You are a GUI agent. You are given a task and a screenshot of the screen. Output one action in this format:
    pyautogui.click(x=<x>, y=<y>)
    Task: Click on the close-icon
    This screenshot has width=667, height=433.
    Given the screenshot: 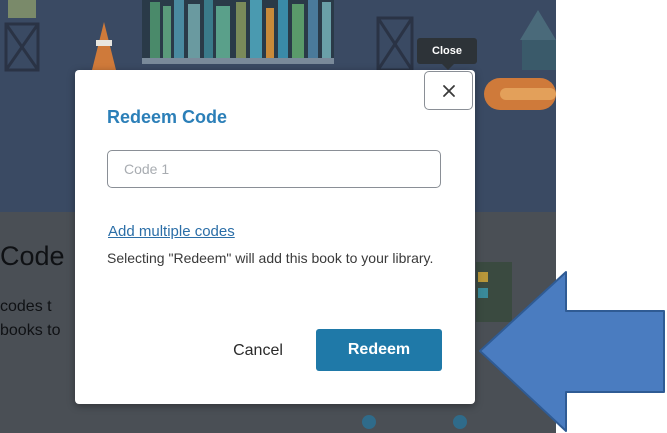 What is the action you would take?
    pyautogui.click(x=448, y=90)
    